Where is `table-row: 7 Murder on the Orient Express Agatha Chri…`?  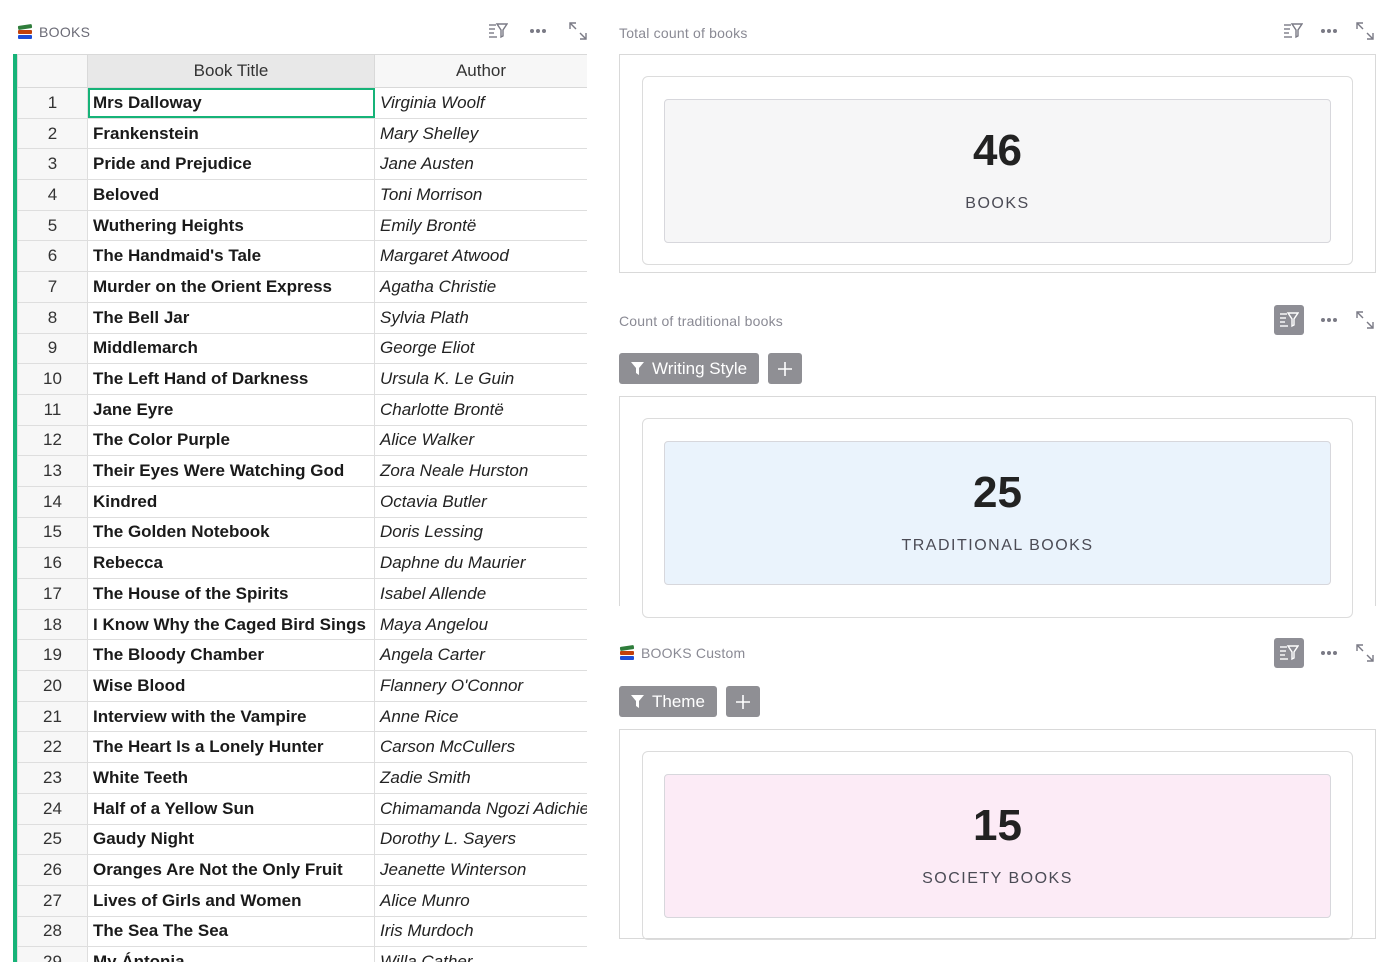 table-row: 7 Murder on the Orient Express Agatha Chri… is located at coordinates (302, 287).